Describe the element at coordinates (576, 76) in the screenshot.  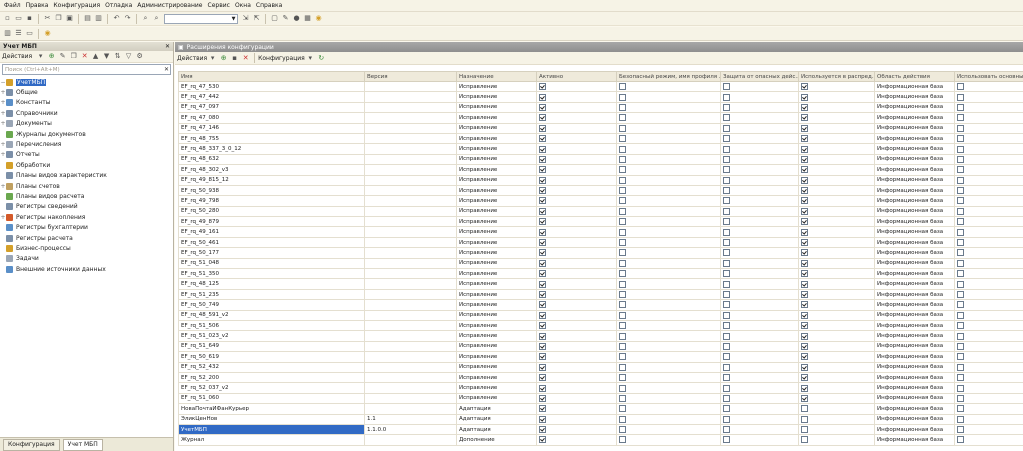
I see `column-header: Активно` at that location.